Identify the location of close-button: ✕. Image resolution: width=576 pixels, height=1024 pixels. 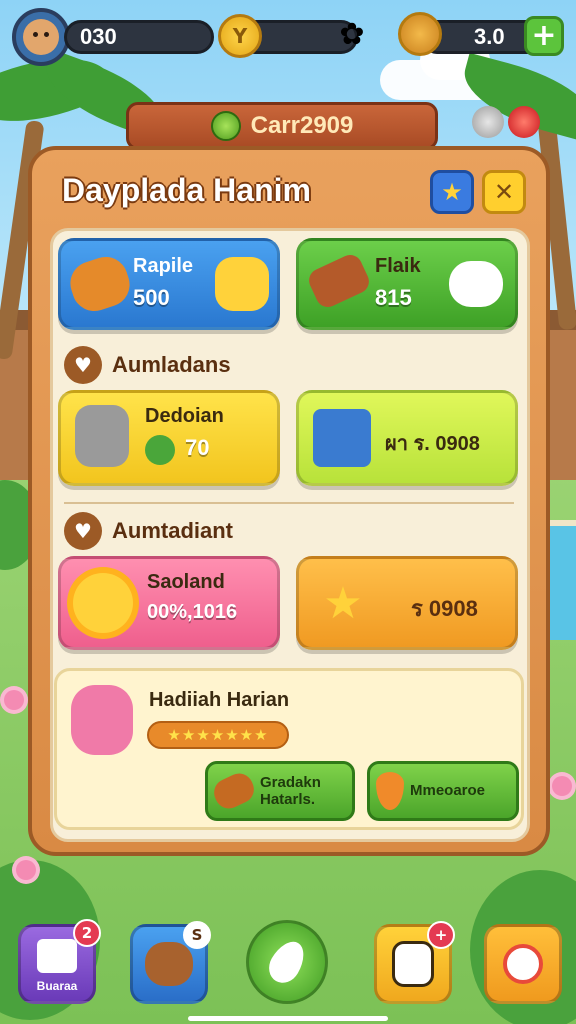
(504, 192).